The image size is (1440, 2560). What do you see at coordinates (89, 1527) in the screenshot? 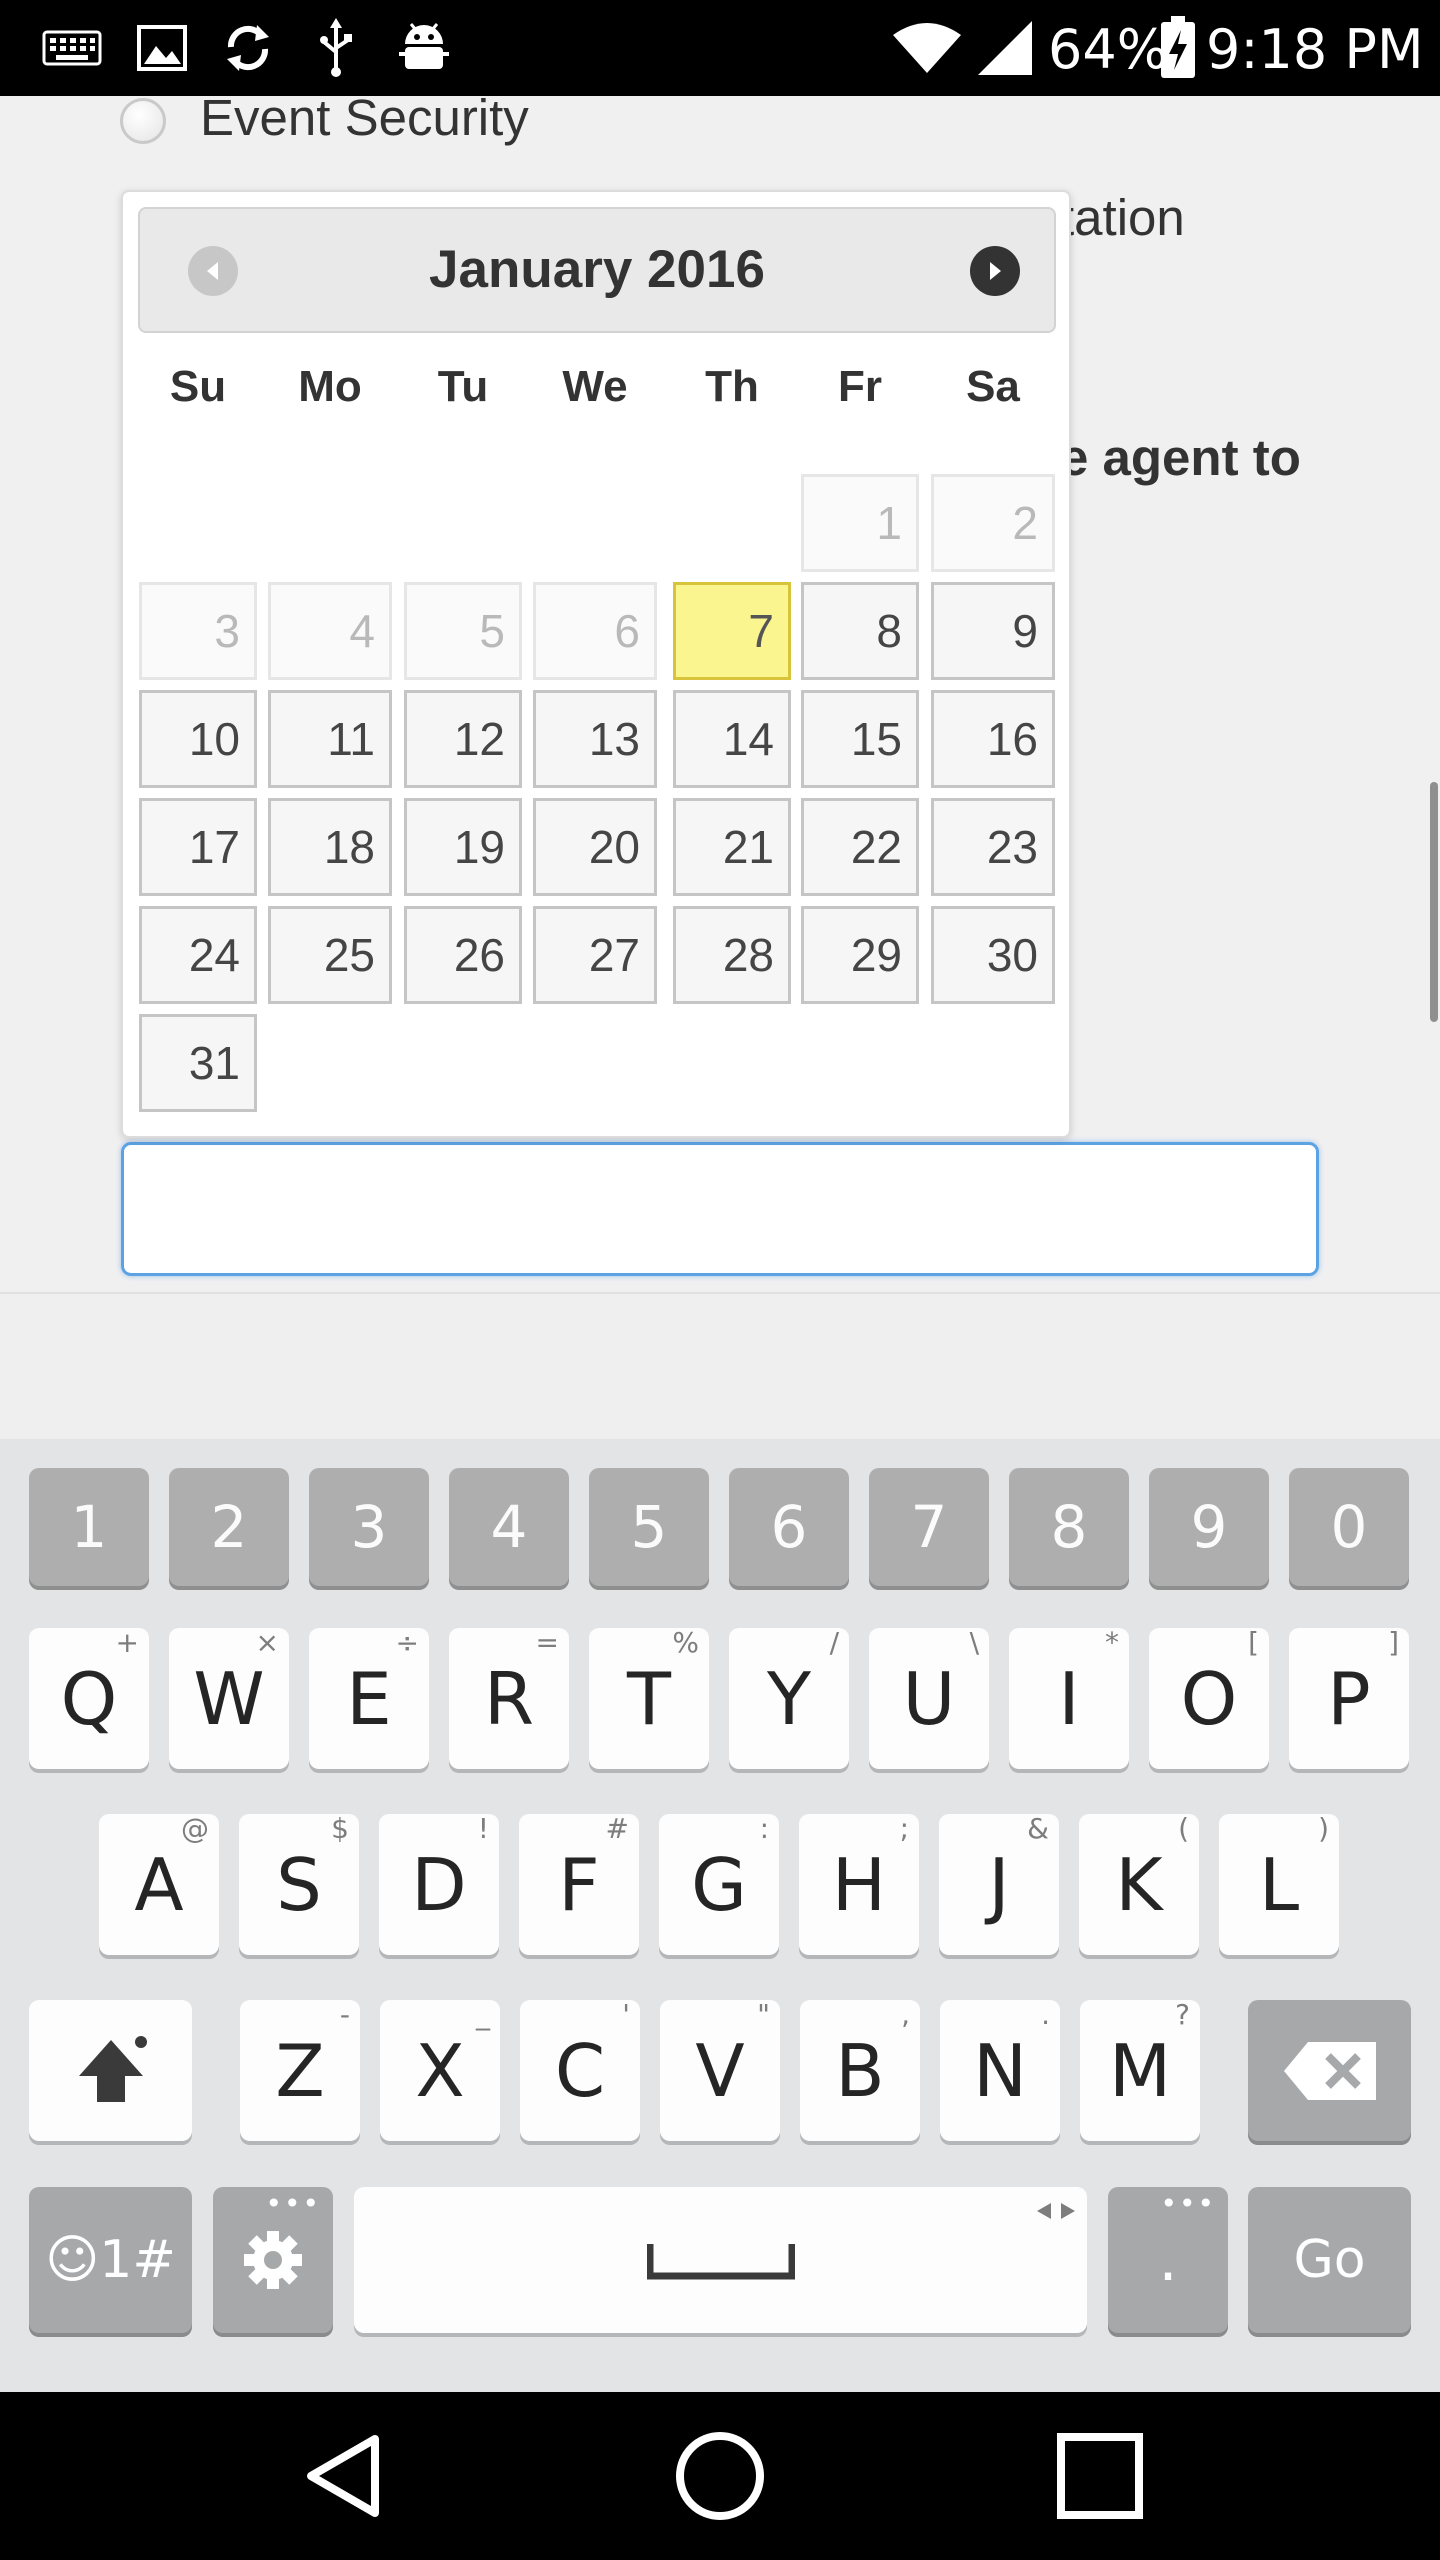
I see `number-key: 1` at bounding box center [89, 1527].